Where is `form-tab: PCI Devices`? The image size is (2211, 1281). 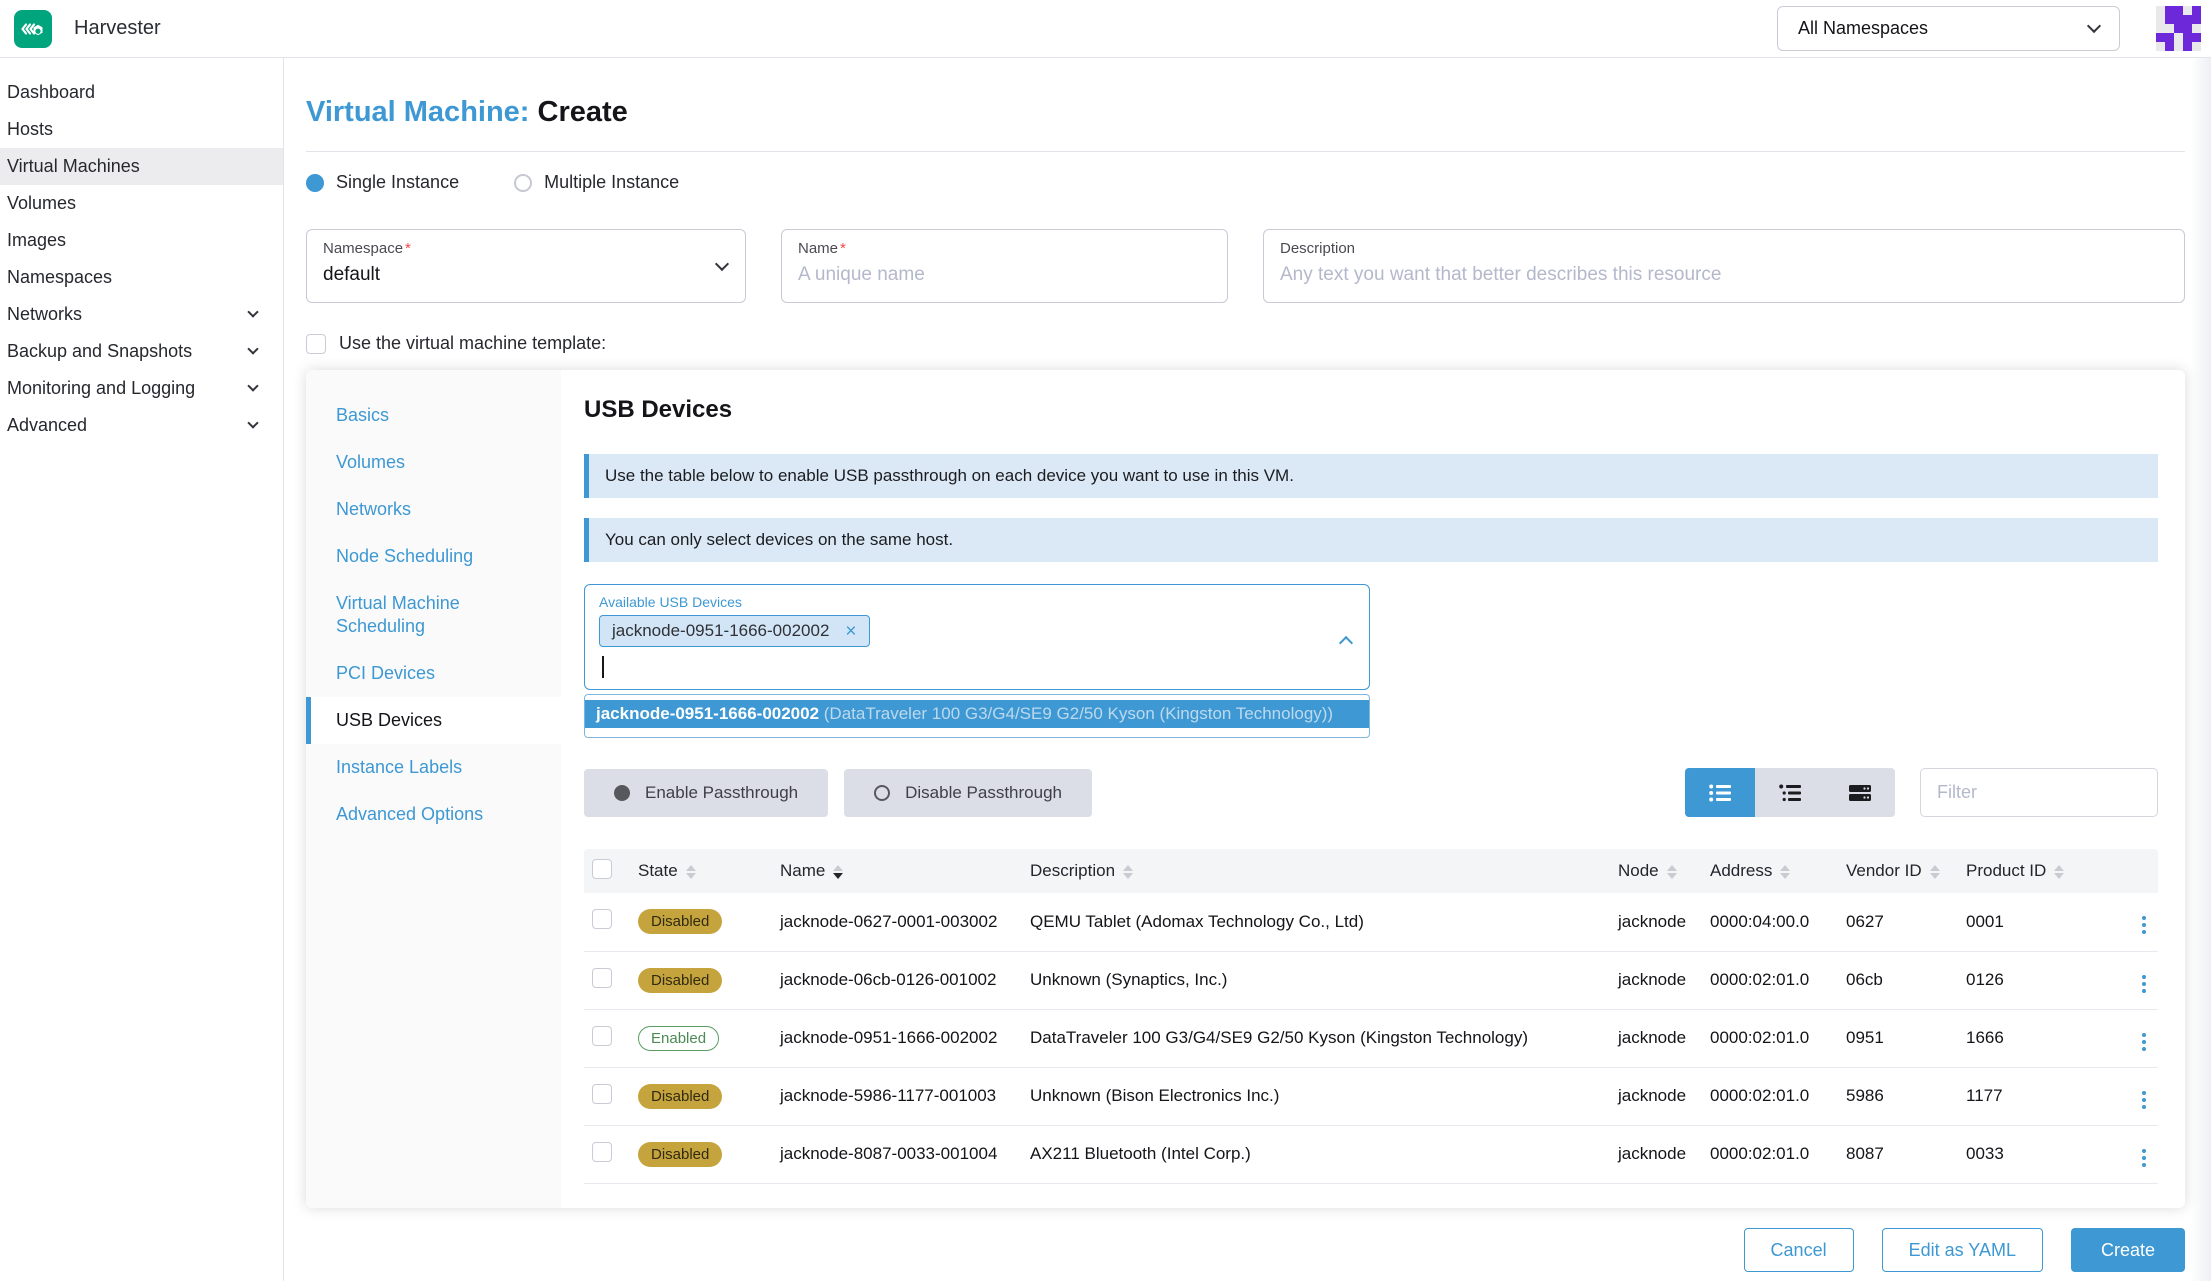
form-tab: PCI Devices is located at coordinates (433, 673).